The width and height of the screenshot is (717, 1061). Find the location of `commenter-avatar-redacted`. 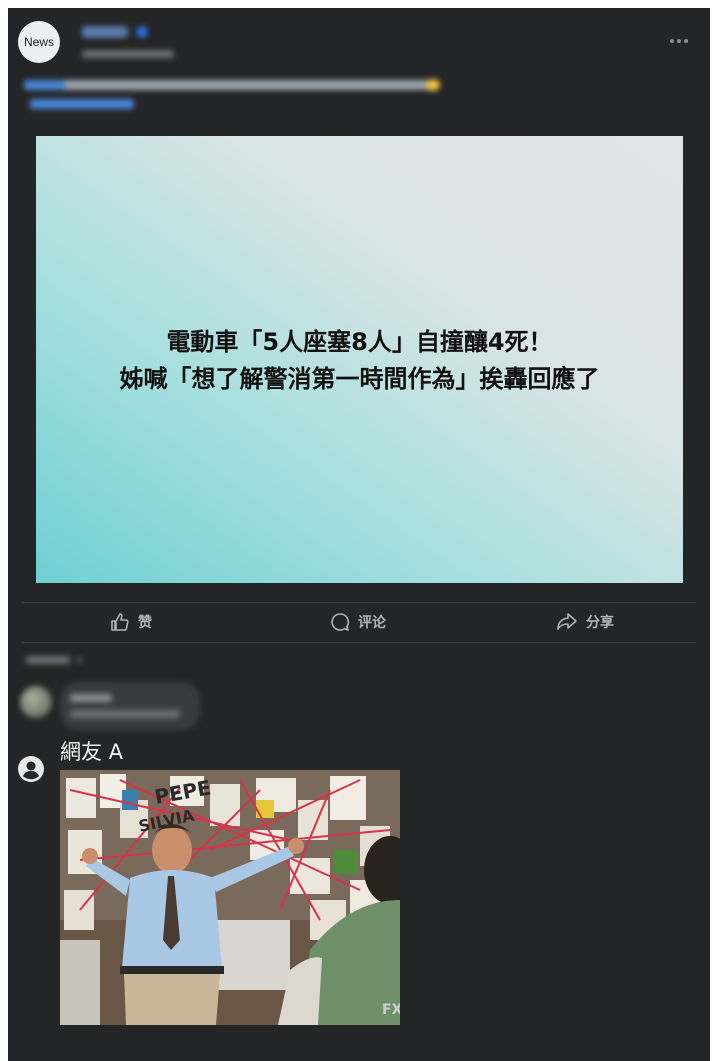

commenter-avatar-redacted is located at coordinates (36, 702).